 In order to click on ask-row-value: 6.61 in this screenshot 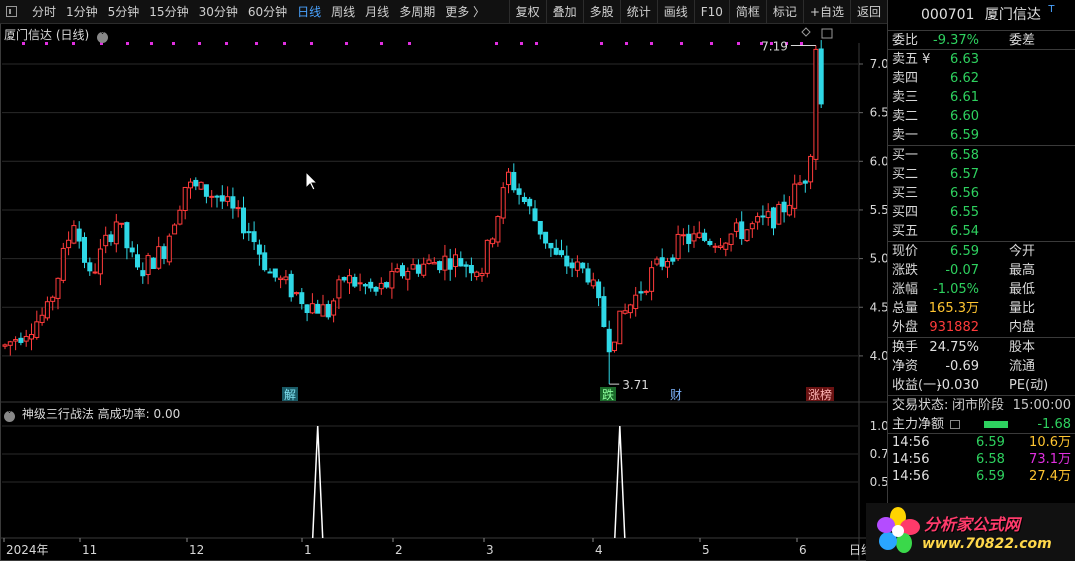, I will do `click(964, 97)`.